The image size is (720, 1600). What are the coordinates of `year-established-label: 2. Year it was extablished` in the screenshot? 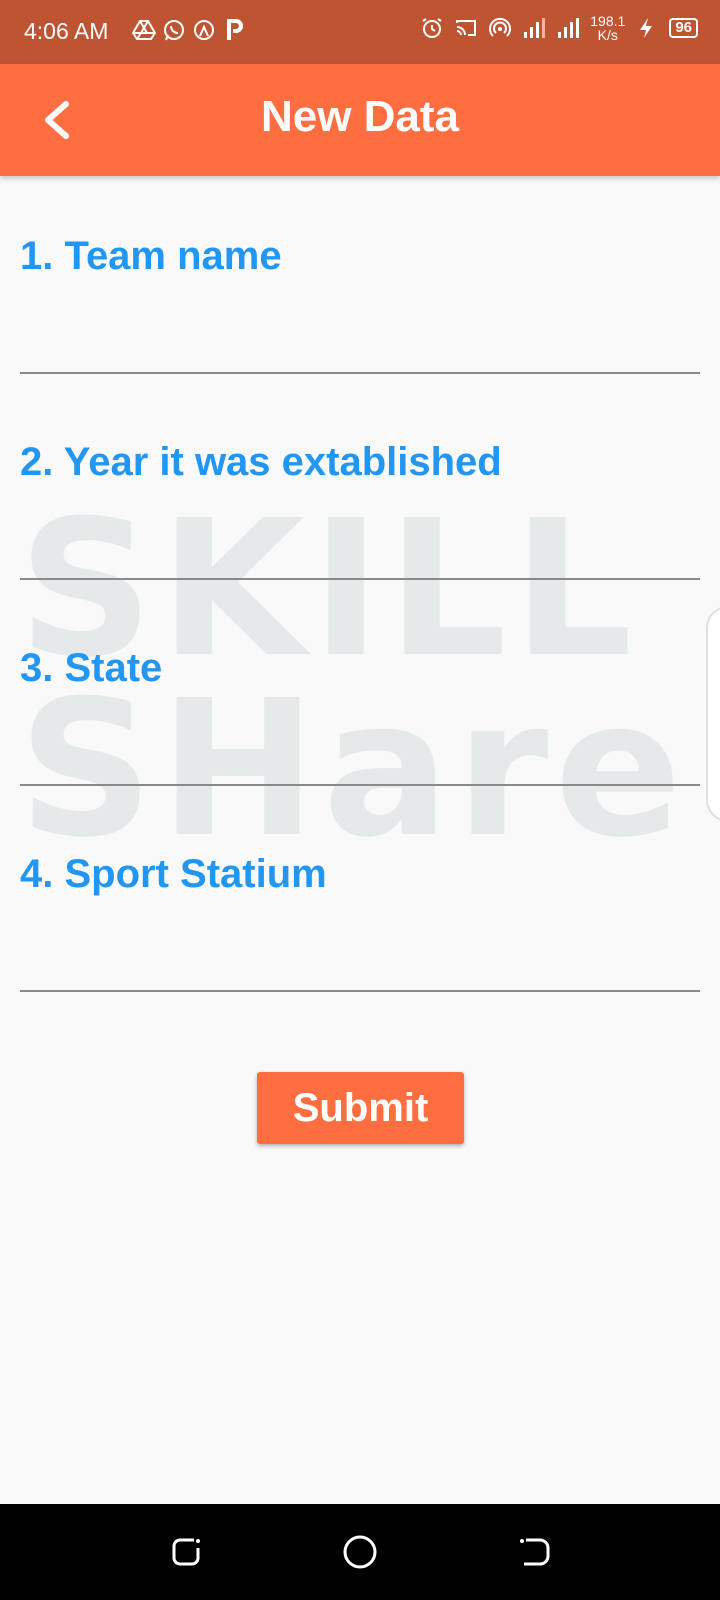 It's located at (261, 462).